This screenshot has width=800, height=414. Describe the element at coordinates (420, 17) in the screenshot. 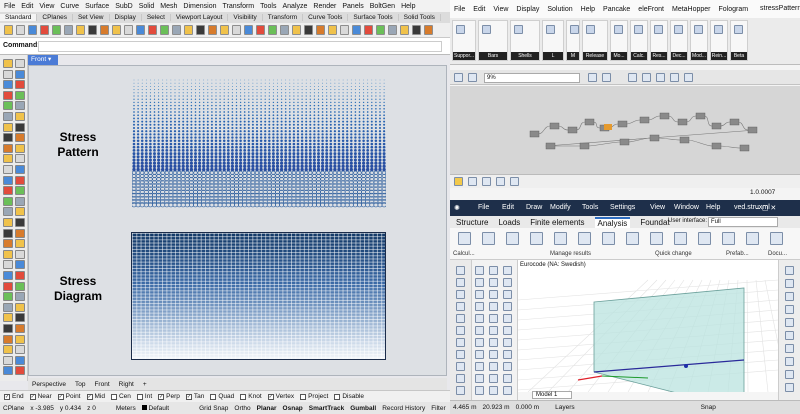

I see `tab-solid-tools: Solid Tools` at that location.